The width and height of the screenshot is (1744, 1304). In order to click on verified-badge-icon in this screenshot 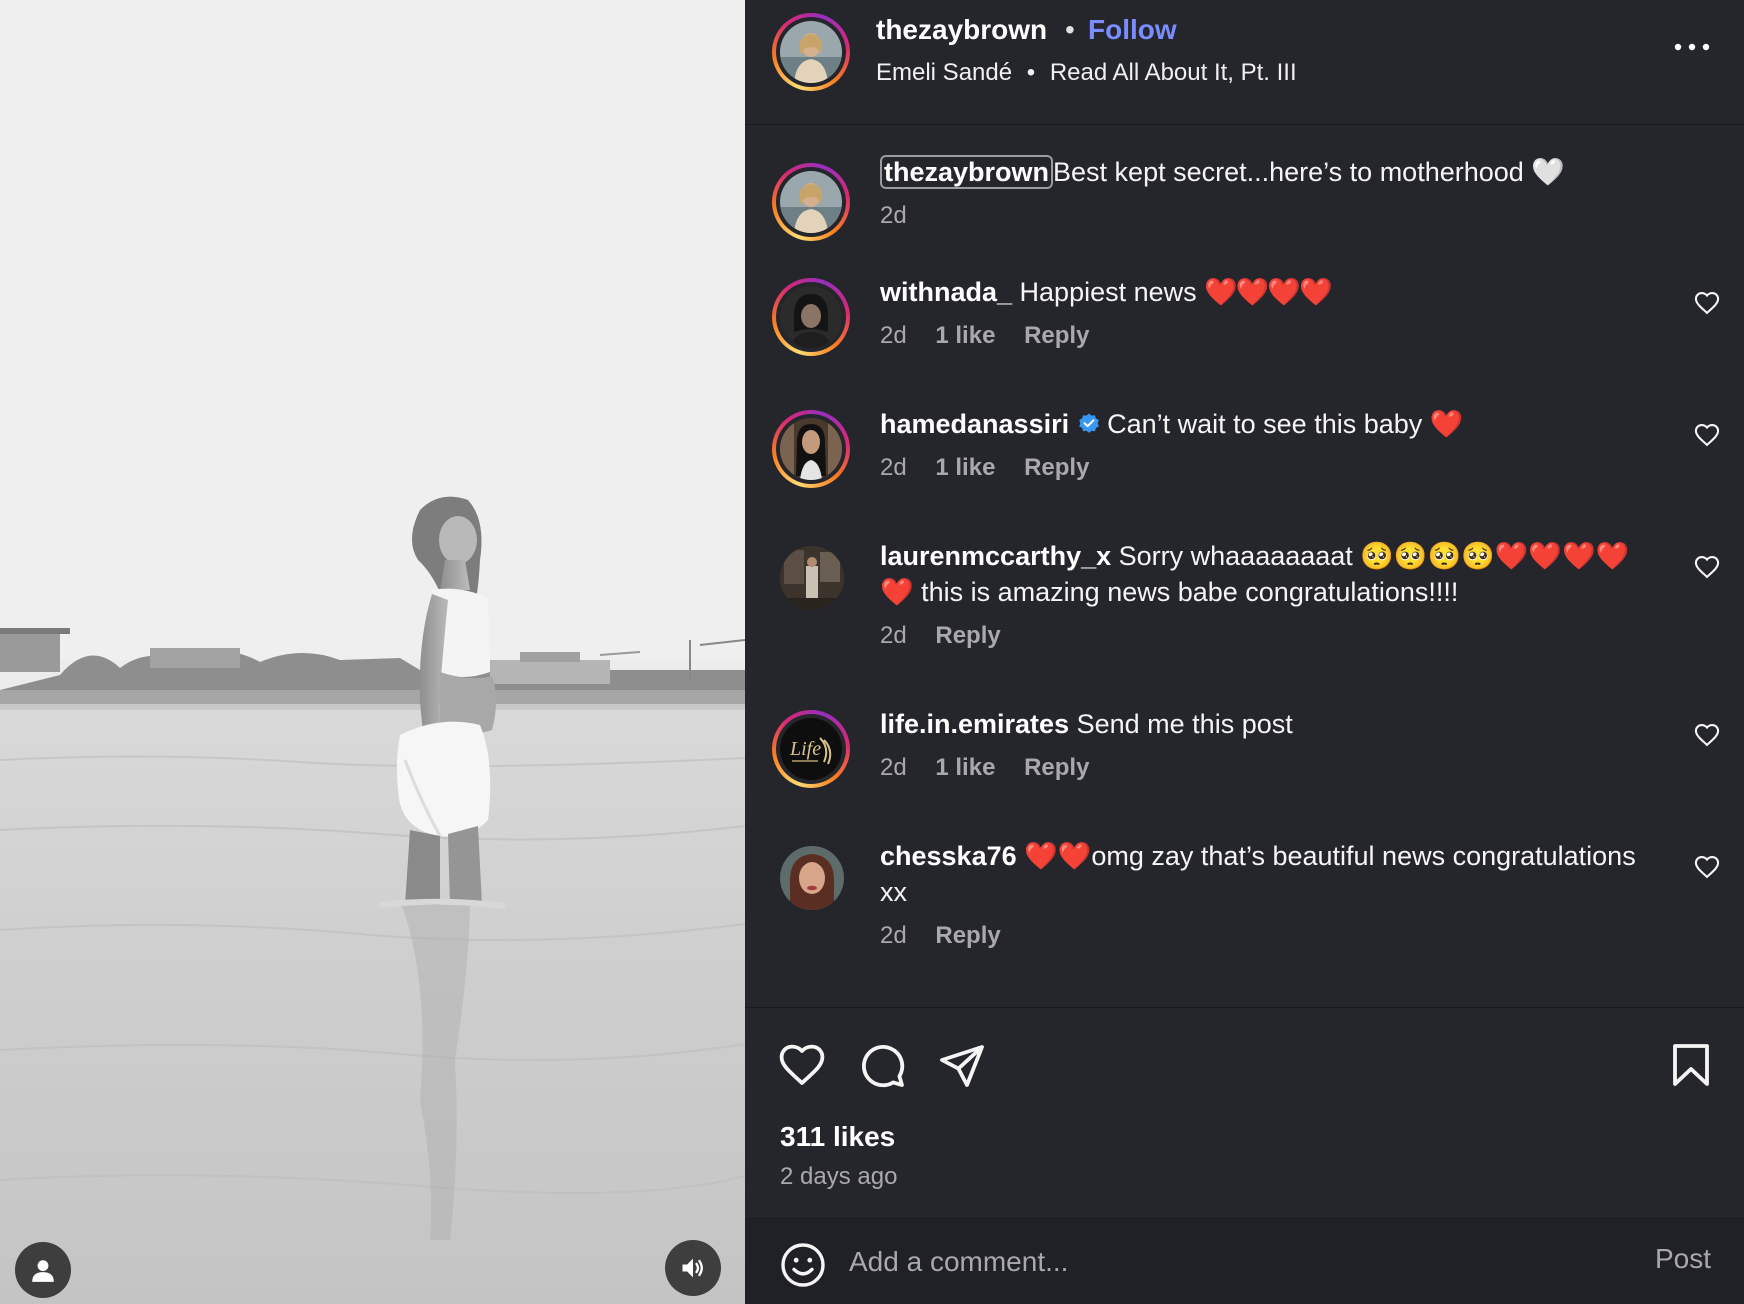, I will do `click(1089, 423)`.